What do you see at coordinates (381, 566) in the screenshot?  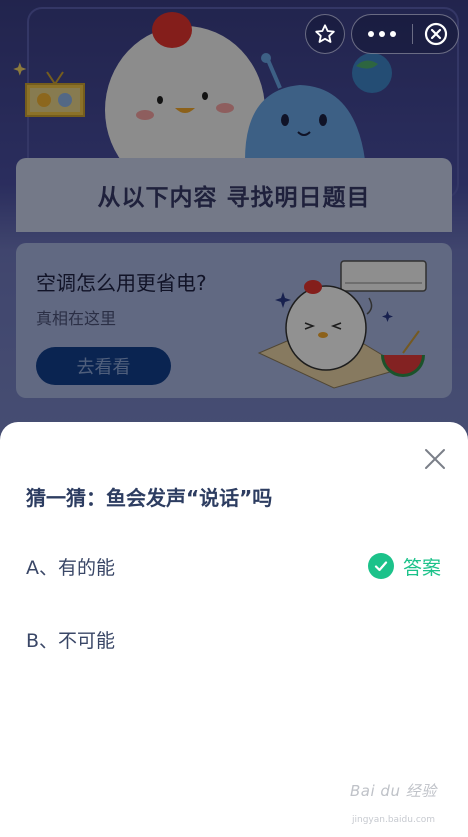 I see `check-circle-icon` at bounding box center [381, 566].